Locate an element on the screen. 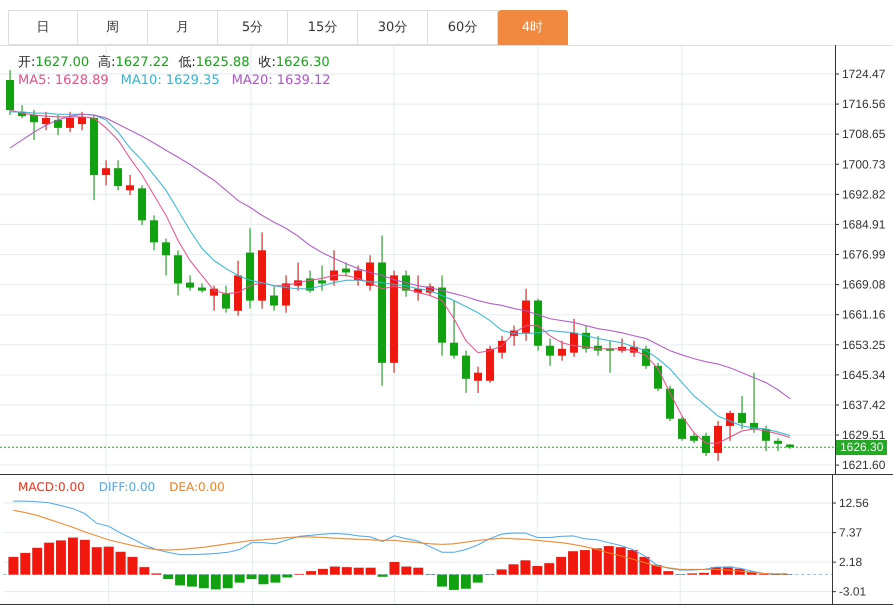  price-axis-label: 1684.91 is located at coordinates (864, 224).